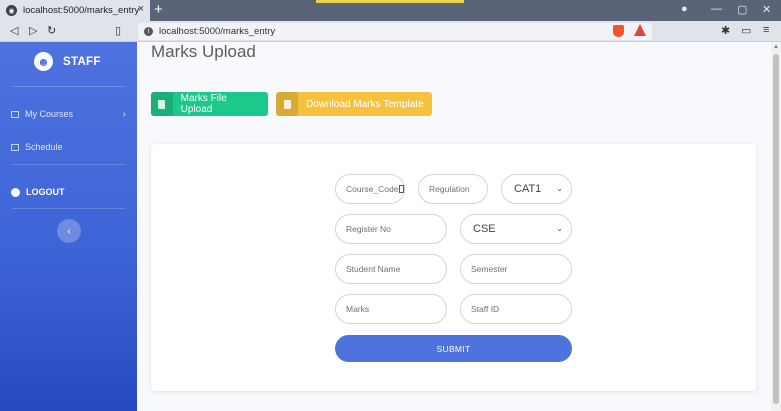 The width and height of the screenshot is (781, 411). What do you see at coordinates (203, 51) in the screenshot?
I see `page-title: Marks Upload` at bounding box center [203, 51].